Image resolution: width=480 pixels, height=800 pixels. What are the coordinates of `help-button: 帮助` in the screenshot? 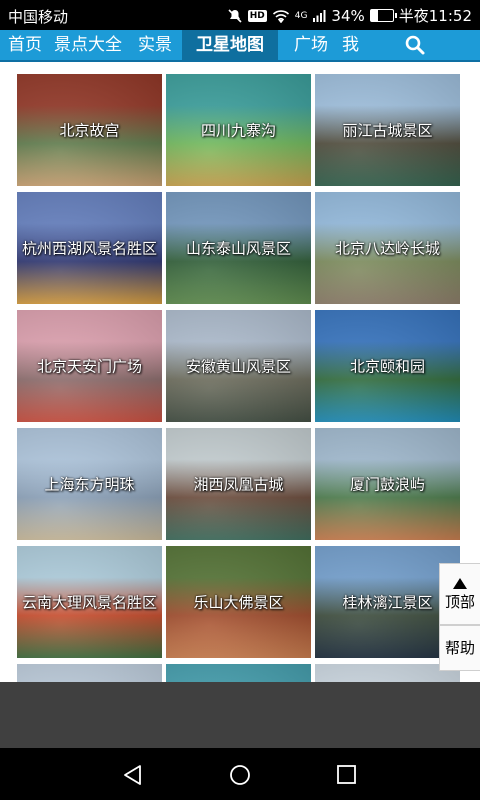 It's located at (459, 648).